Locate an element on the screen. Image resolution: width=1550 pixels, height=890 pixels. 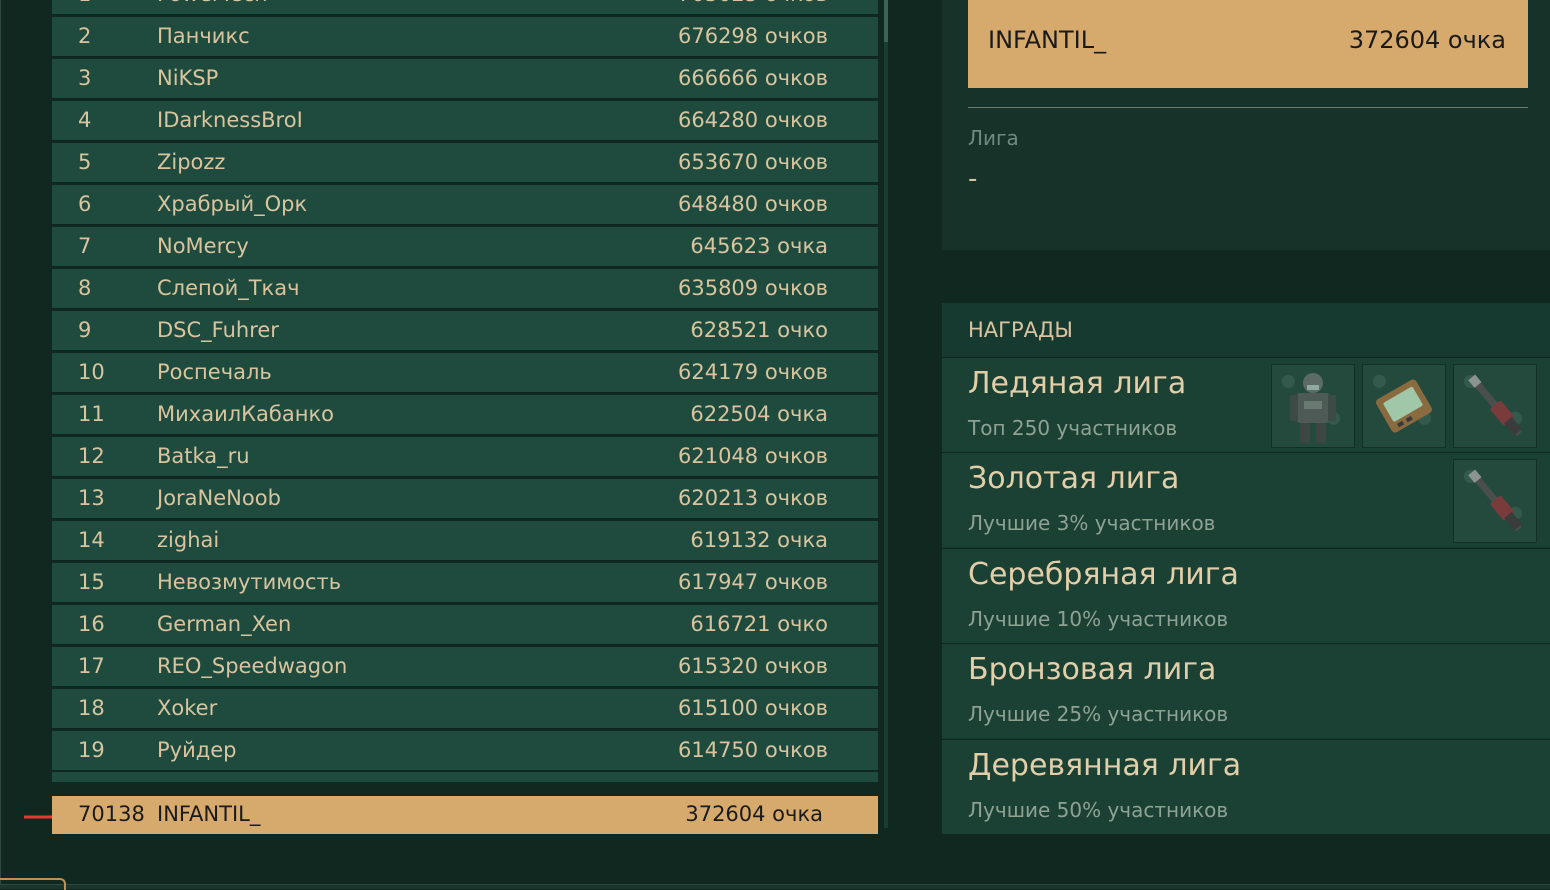
leaderboard-row: 12 Batka_ru 621048 очков is located at coordinates (465, 457).